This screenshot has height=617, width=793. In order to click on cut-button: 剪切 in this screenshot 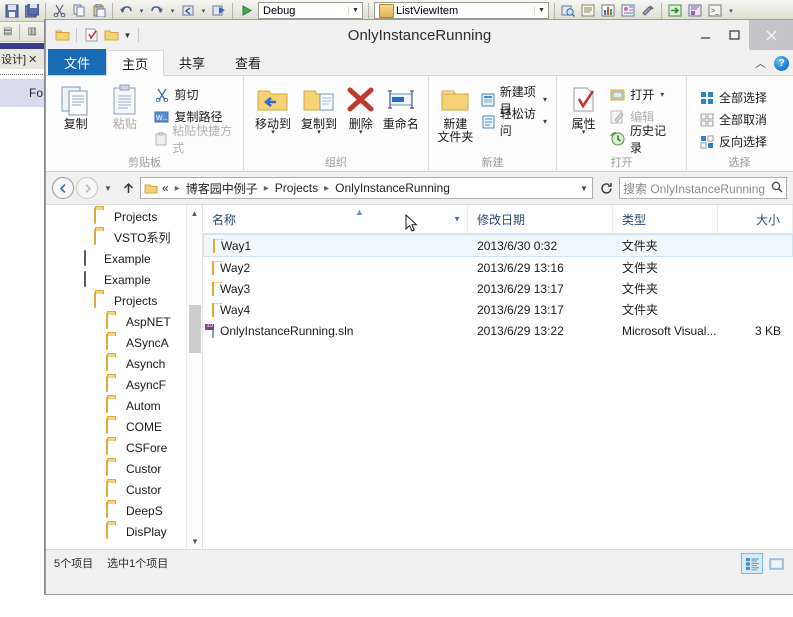, I will do `click(193, 94)`.